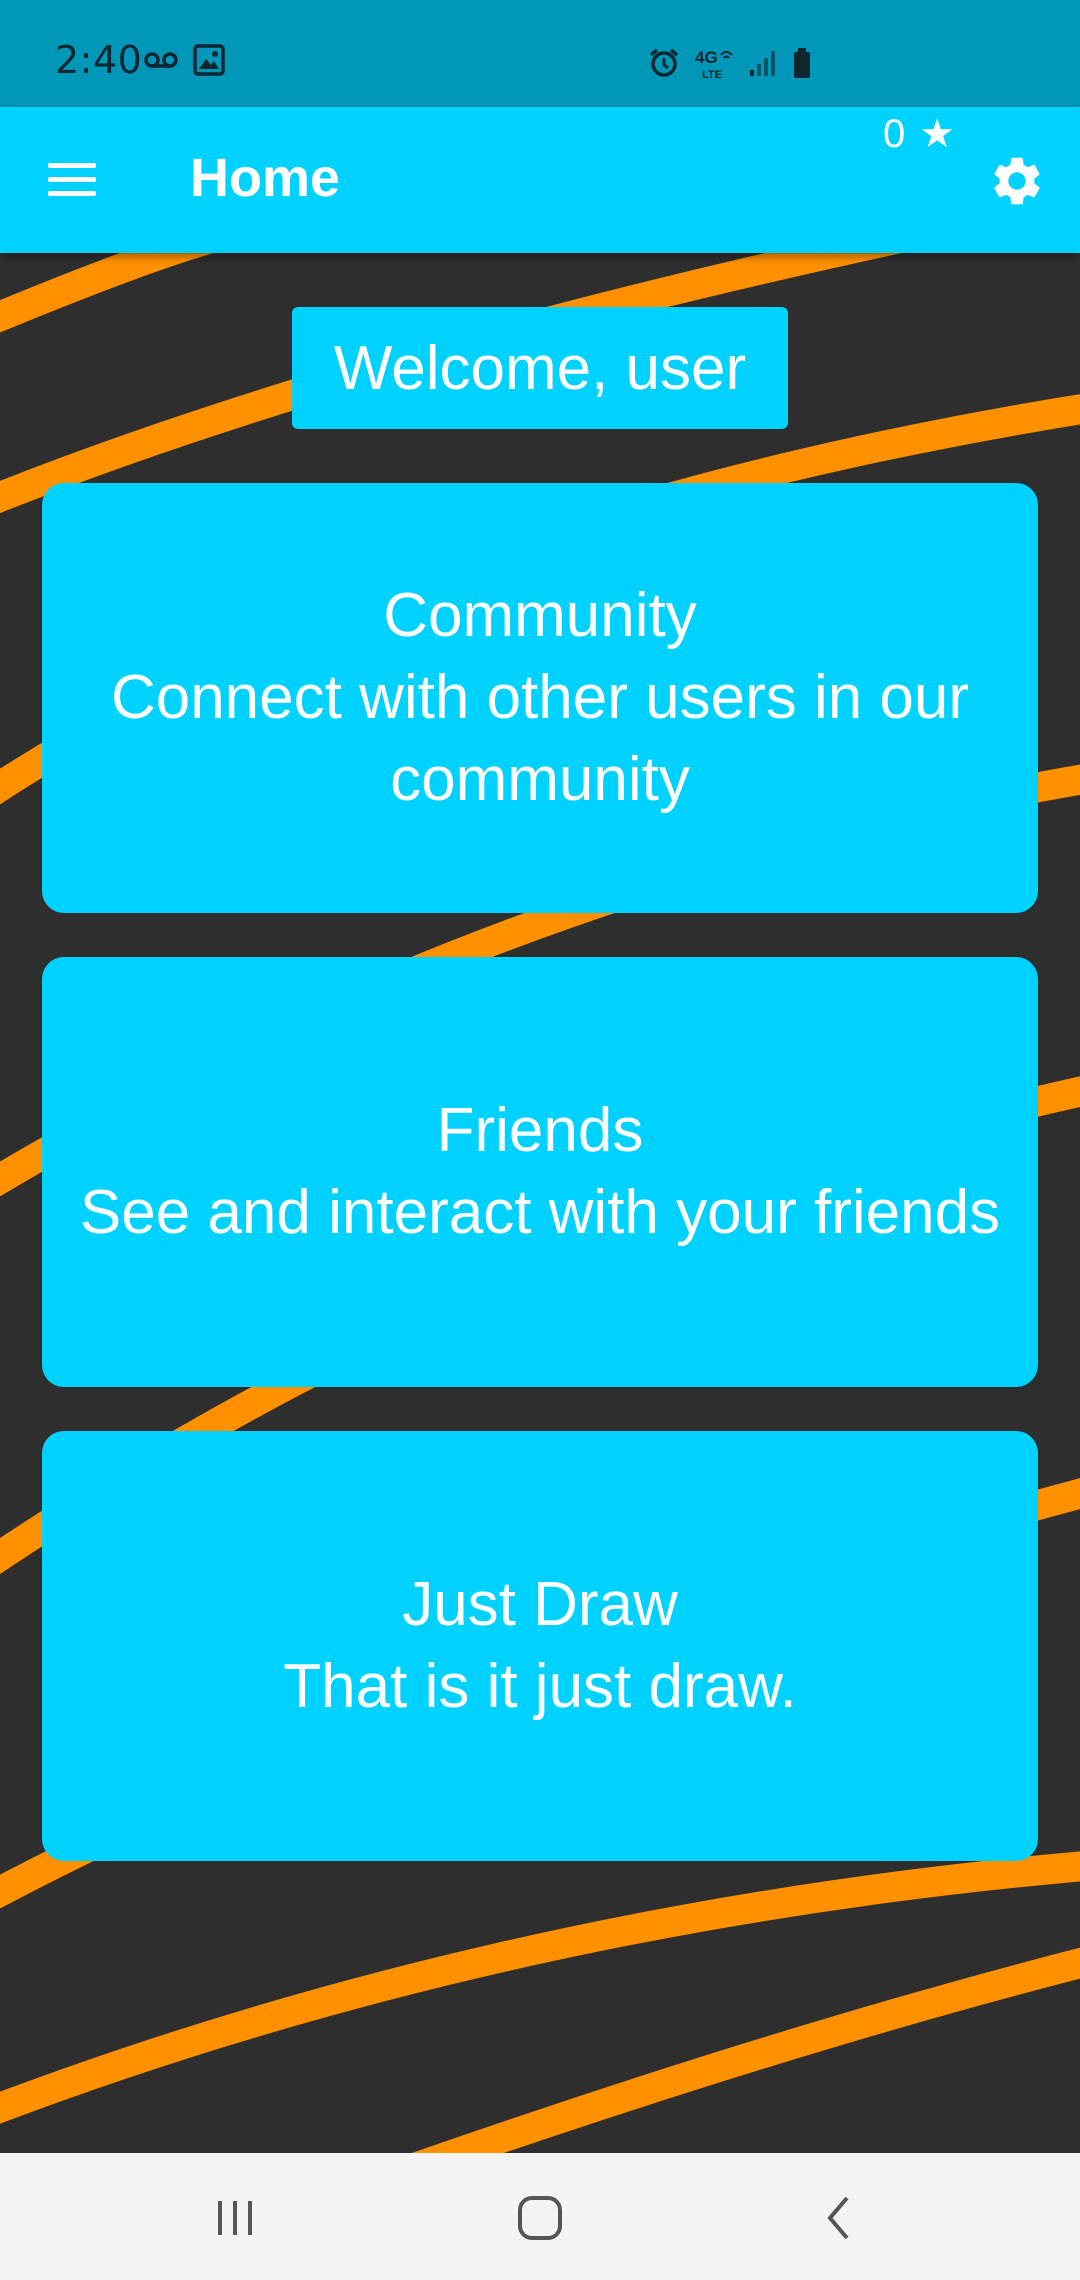 Image resolution: width=1080 pixels, height=2280 pixels. Describe the element at coordinates (73, 180) in the screenshot. I see `hamburger-menu-icon` at that location.